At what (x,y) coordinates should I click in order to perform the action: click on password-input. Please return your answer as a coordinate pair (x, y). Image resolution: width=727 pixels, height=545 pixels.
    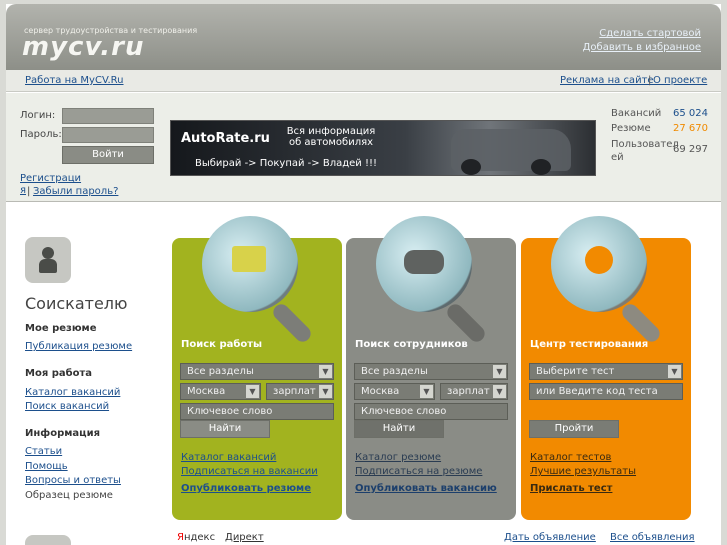
    Looking at the image, I should click on (108, 135).